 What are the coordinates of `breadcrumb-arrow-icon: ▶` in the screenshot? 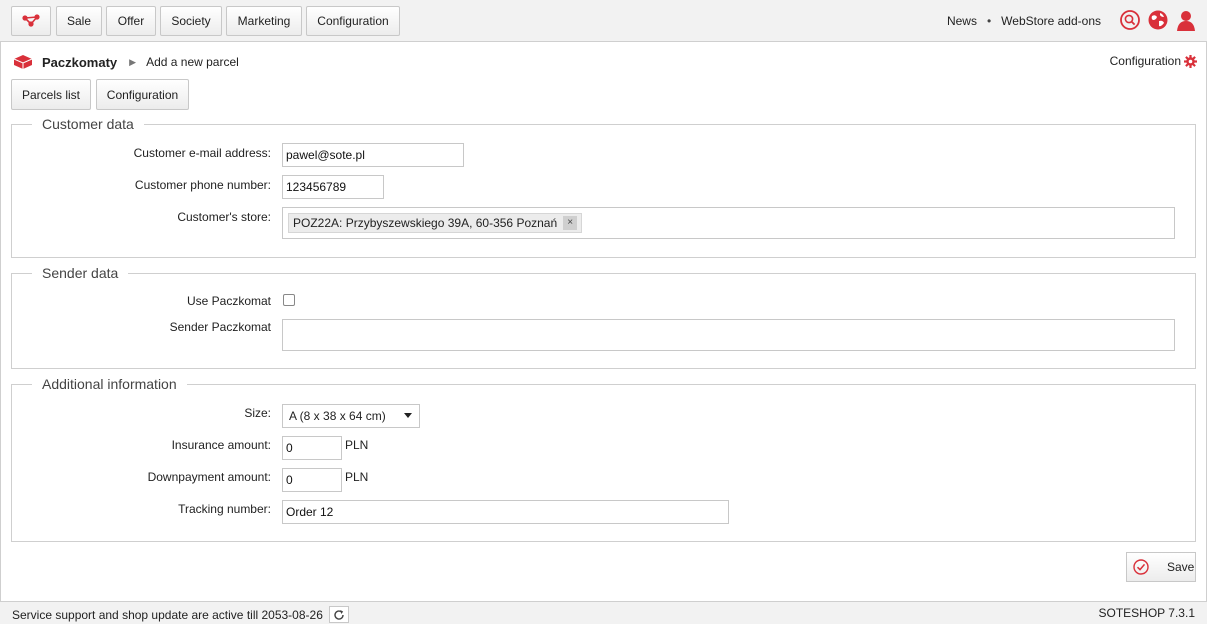 It's located at (133, 61).